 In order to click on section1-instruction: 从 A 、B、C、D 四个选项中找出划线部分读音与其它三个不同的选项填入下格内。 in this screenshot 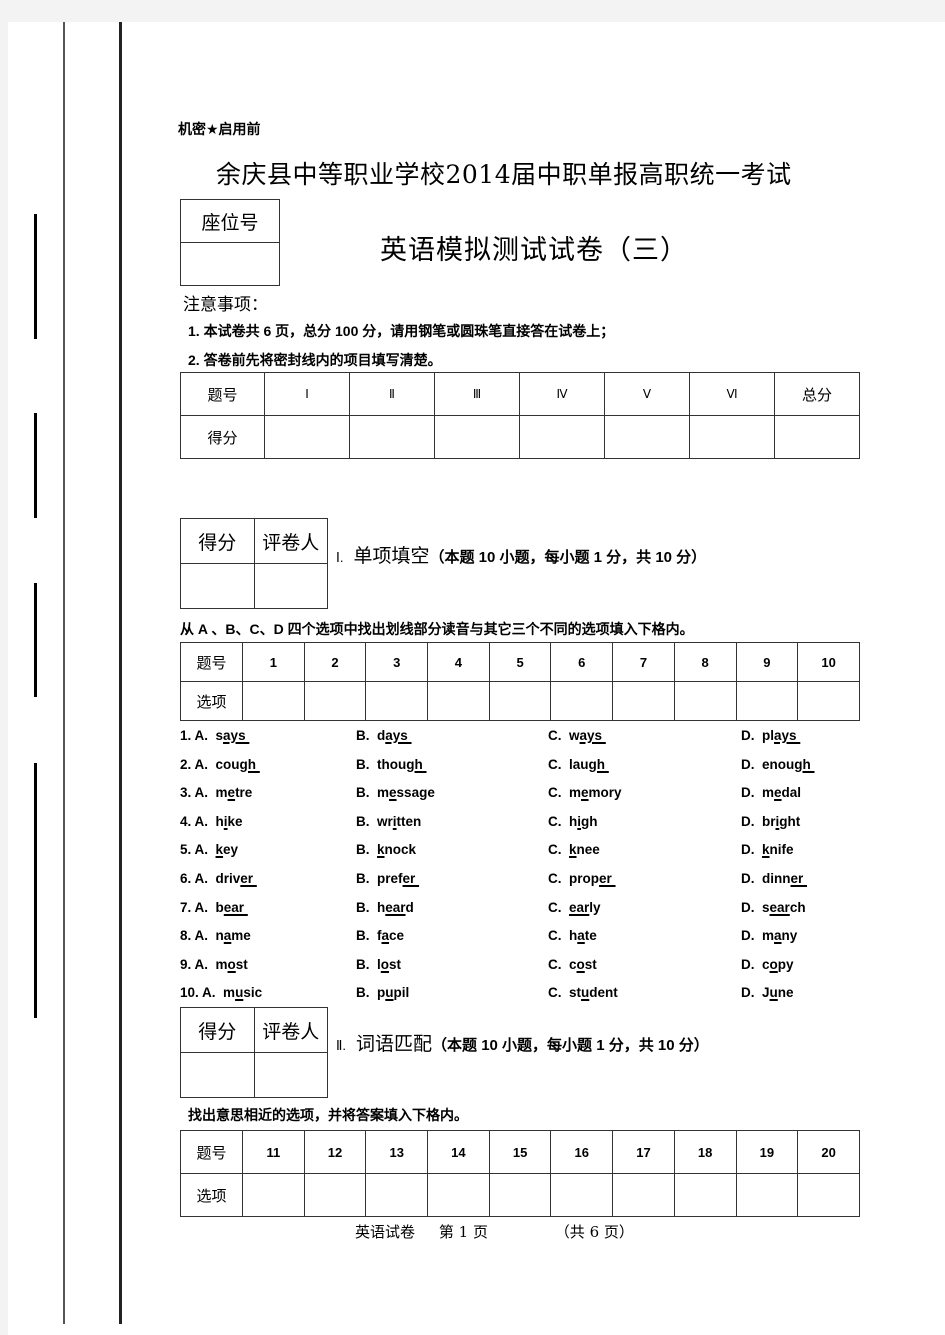, I will do `click(437, 629)`.